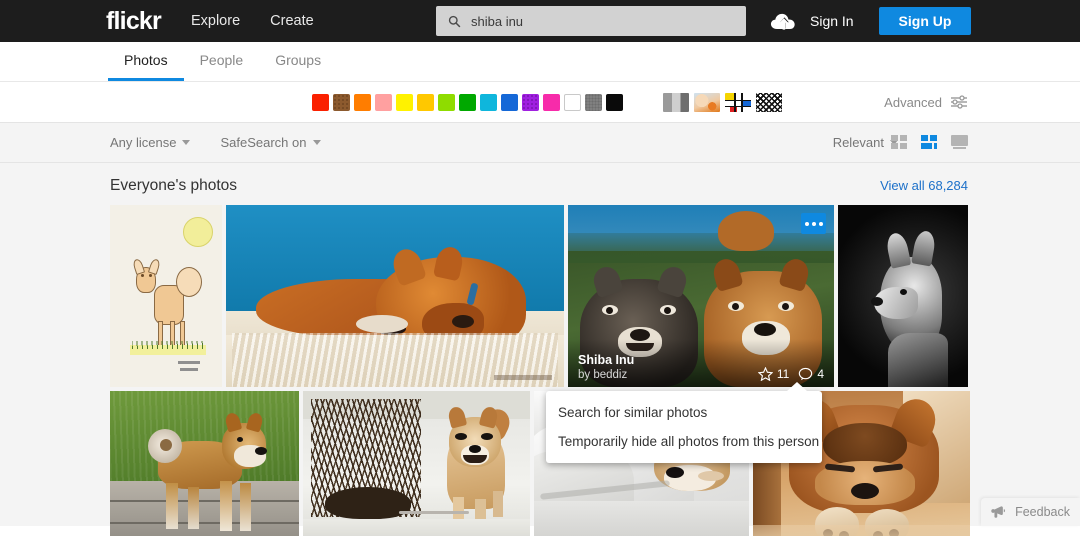 The width and height of the screenshot is (1080, 536). Describe the element at coordinates (298, 66) in the screenshot. I see `tab-groups: Groups` at that location.